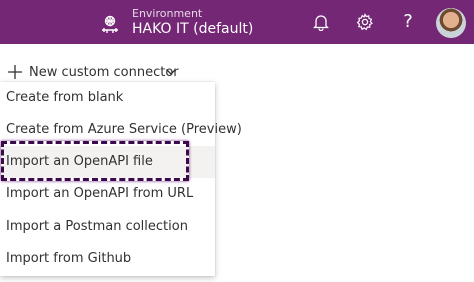 This screenshot has height=282, width=474. I want to click on menu-item-import-openapi-url: Import an OpenAPI from URL, so click(107, 194).